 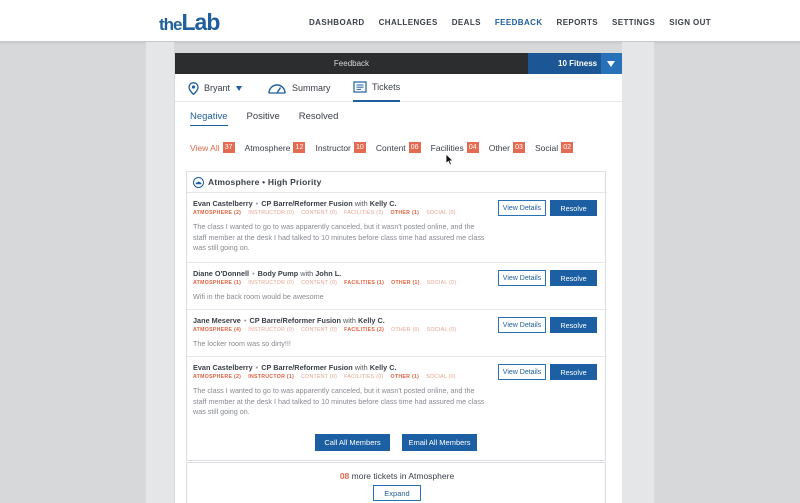 What do you see at coordinates (386, 87) in the screenshot?
I see `tickets-label: Tickets` at bounding box center [386, 87].